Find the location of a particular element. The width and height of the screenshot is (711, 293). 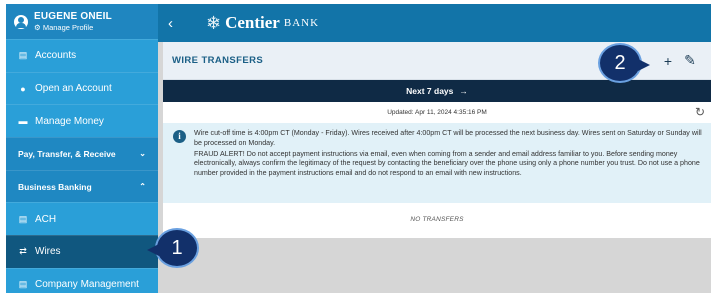

profile-header: EUGENE ONEIL ⚙ Manage Profile is located at coordinates (82, 21).